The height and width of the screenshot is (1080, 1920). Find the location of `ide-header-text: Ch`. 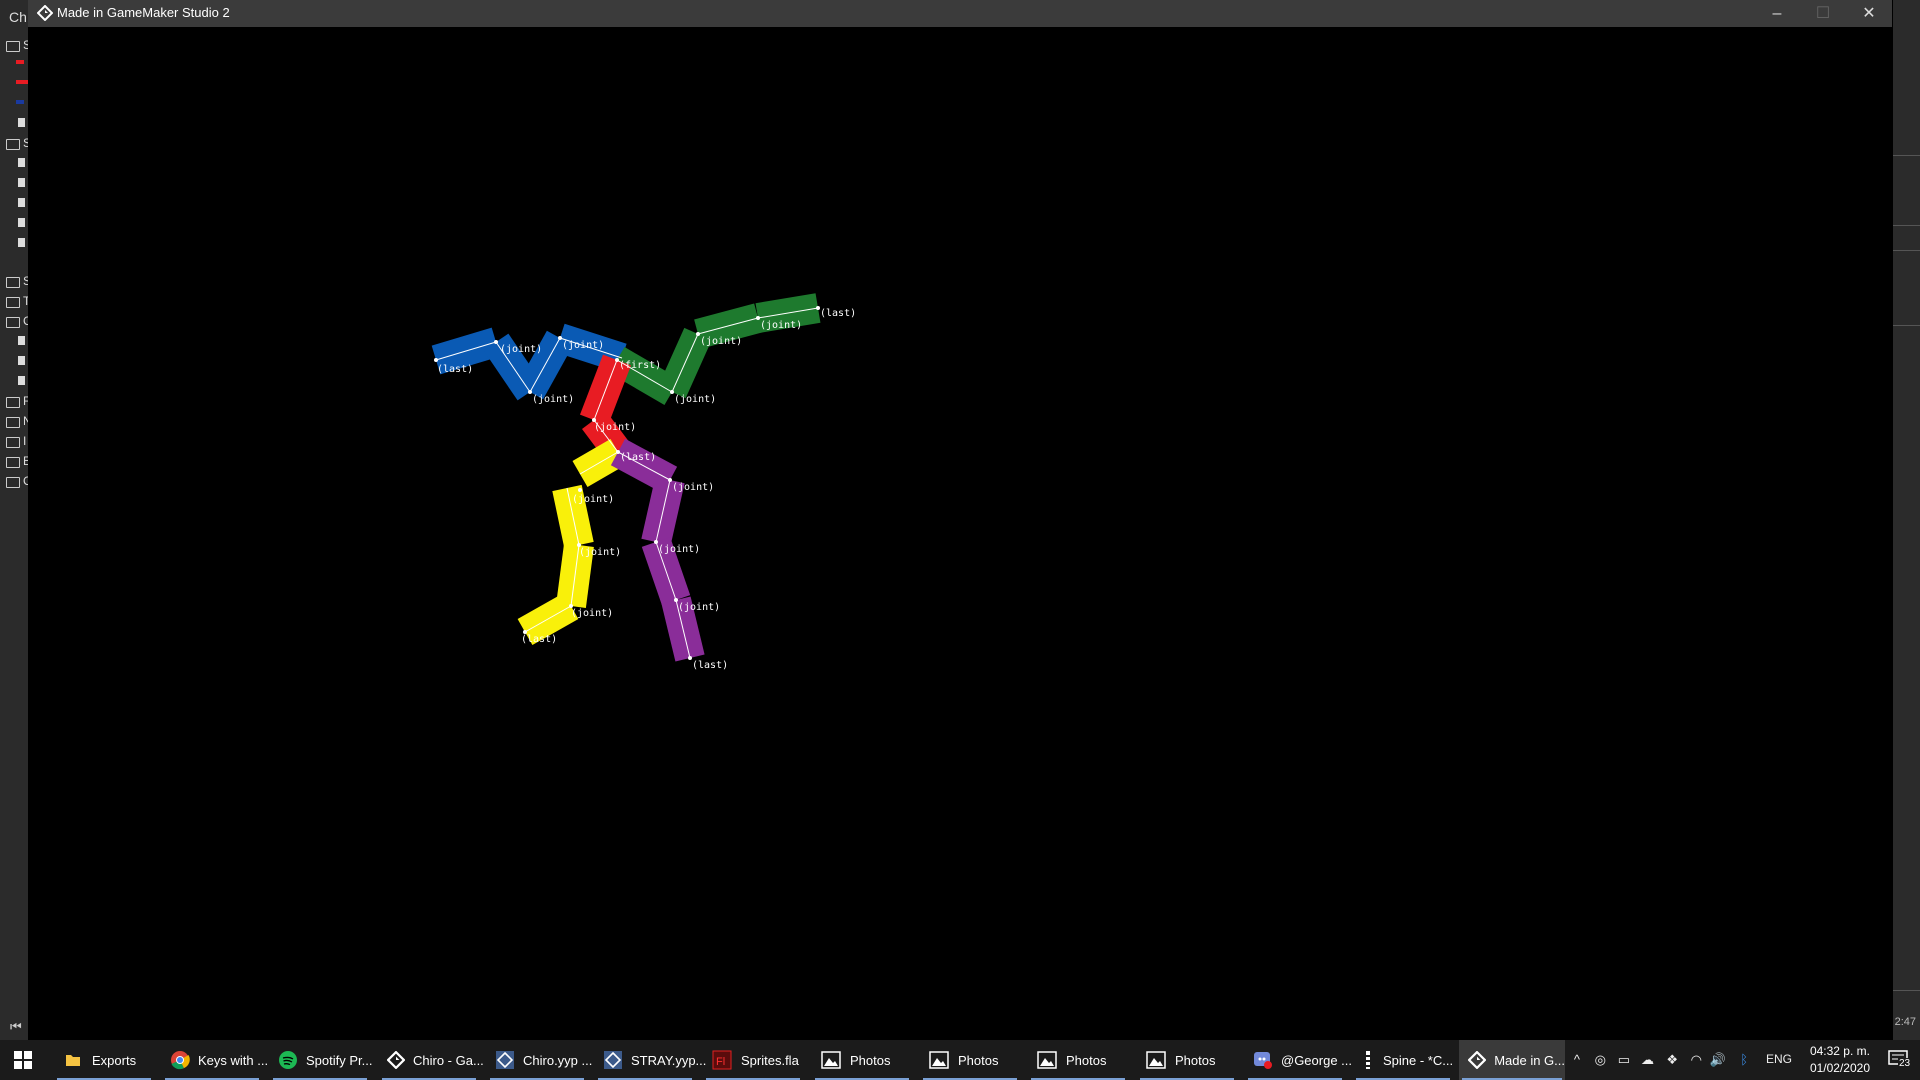

ide-header-text: Ch is located at coordinates (18, 17).